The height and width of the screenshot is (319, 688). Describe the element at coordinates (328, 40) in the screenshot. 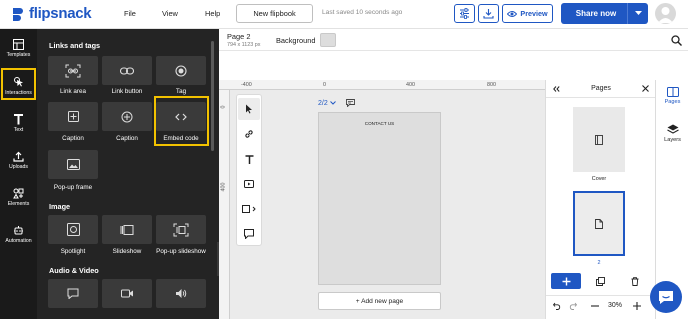

I see `background-color-swatch` at that location.